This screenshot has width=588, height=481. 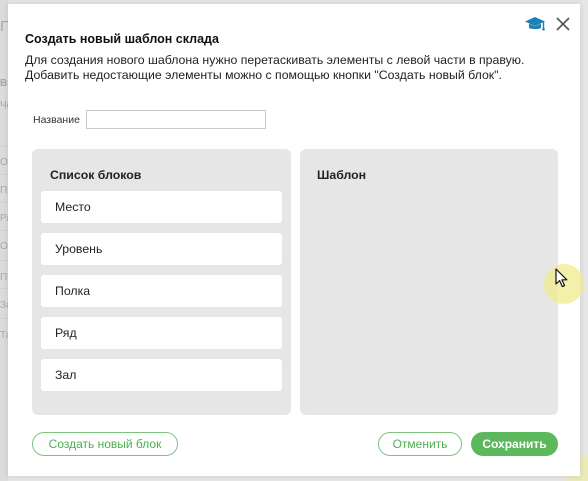 I want to click on name-label: Название, so click(x=56, y=120).